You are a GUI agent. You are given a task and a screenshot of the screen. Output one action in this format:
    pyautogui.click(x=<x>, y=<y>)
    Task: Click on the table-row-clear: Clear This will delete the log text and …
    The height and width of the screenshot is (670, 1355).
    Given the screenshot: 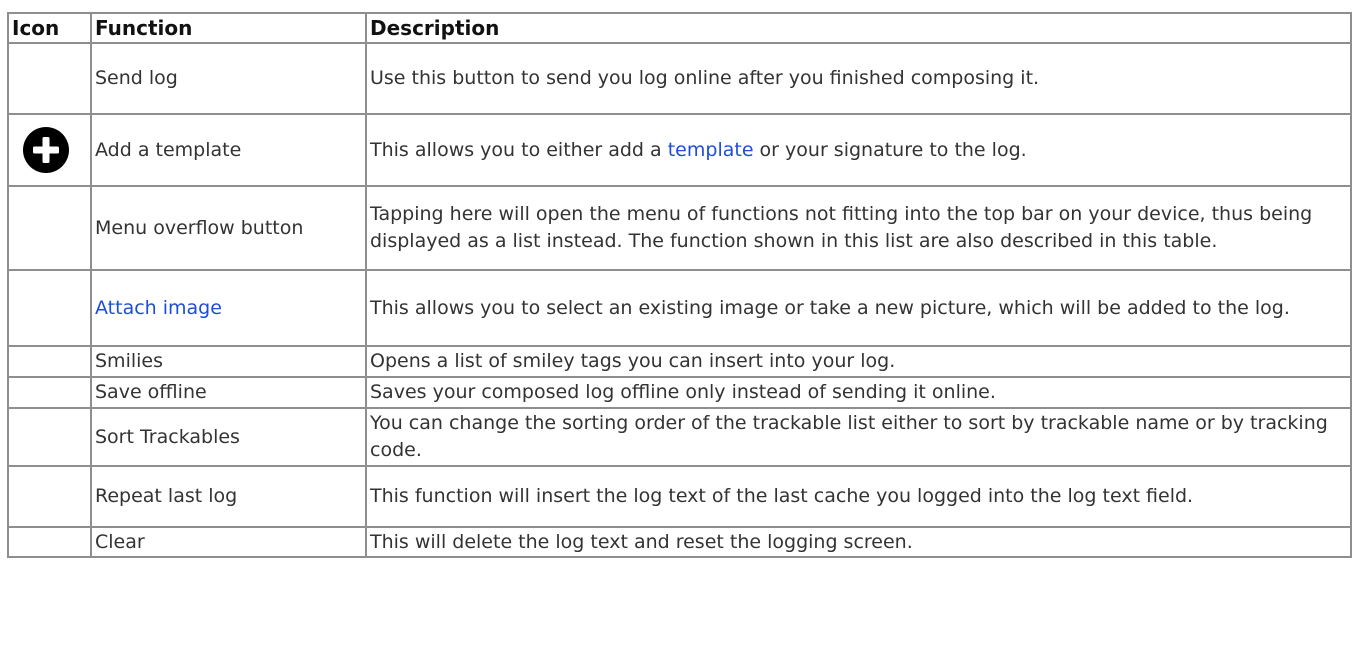 What is the action you would take?
    pyautogui.click(x=679, y=542)
    